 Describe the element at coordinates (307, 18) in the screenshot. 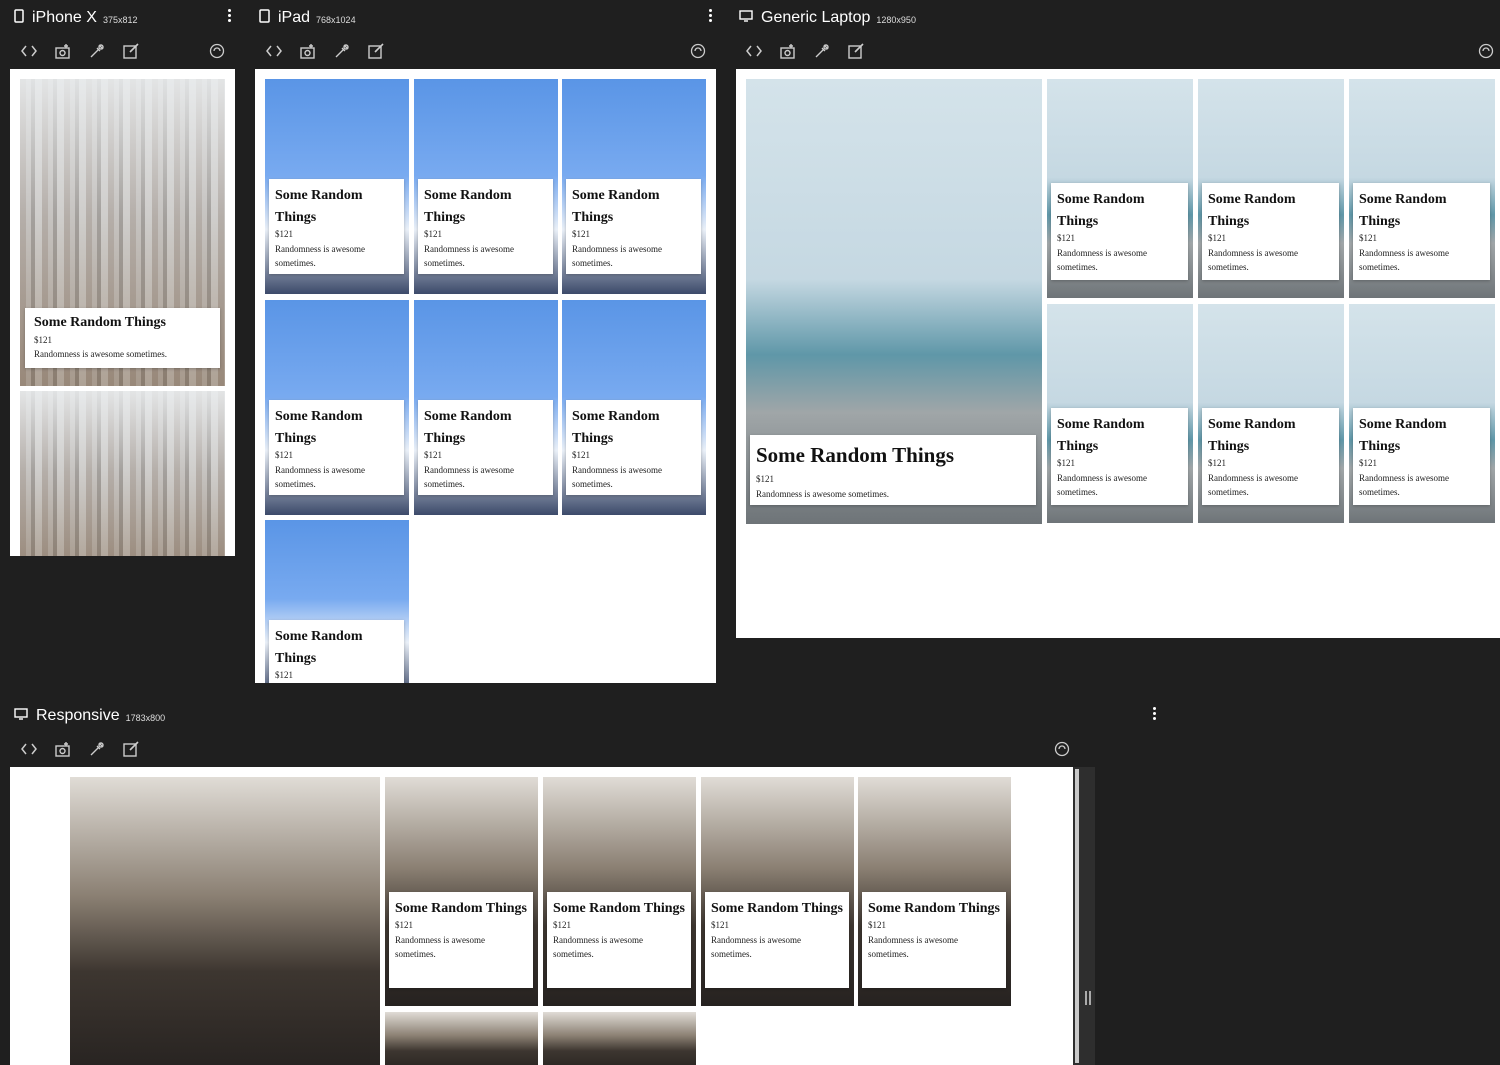

I see `device-header: iPad 768x1024` at that location.